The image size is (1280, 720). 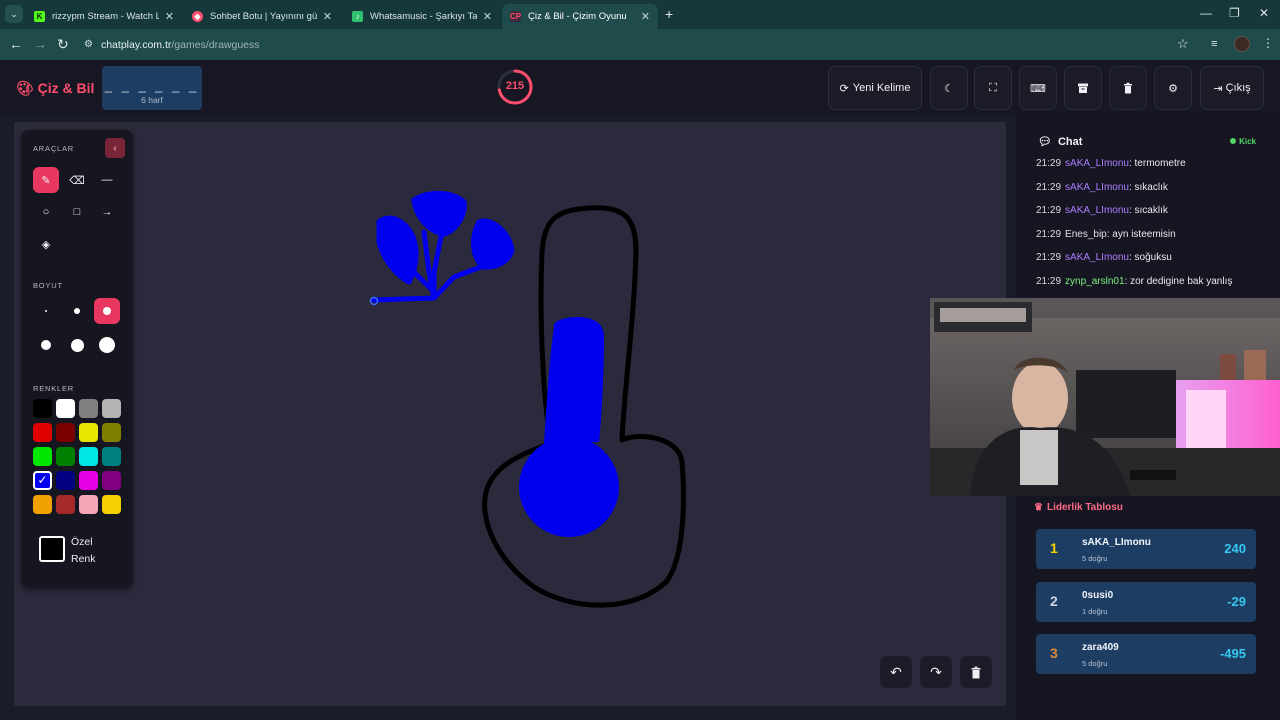 What do you see at coordinates (77, 212) in the screenshot?
I see `rectangle-tool: □` at bounding box center [77, 212].